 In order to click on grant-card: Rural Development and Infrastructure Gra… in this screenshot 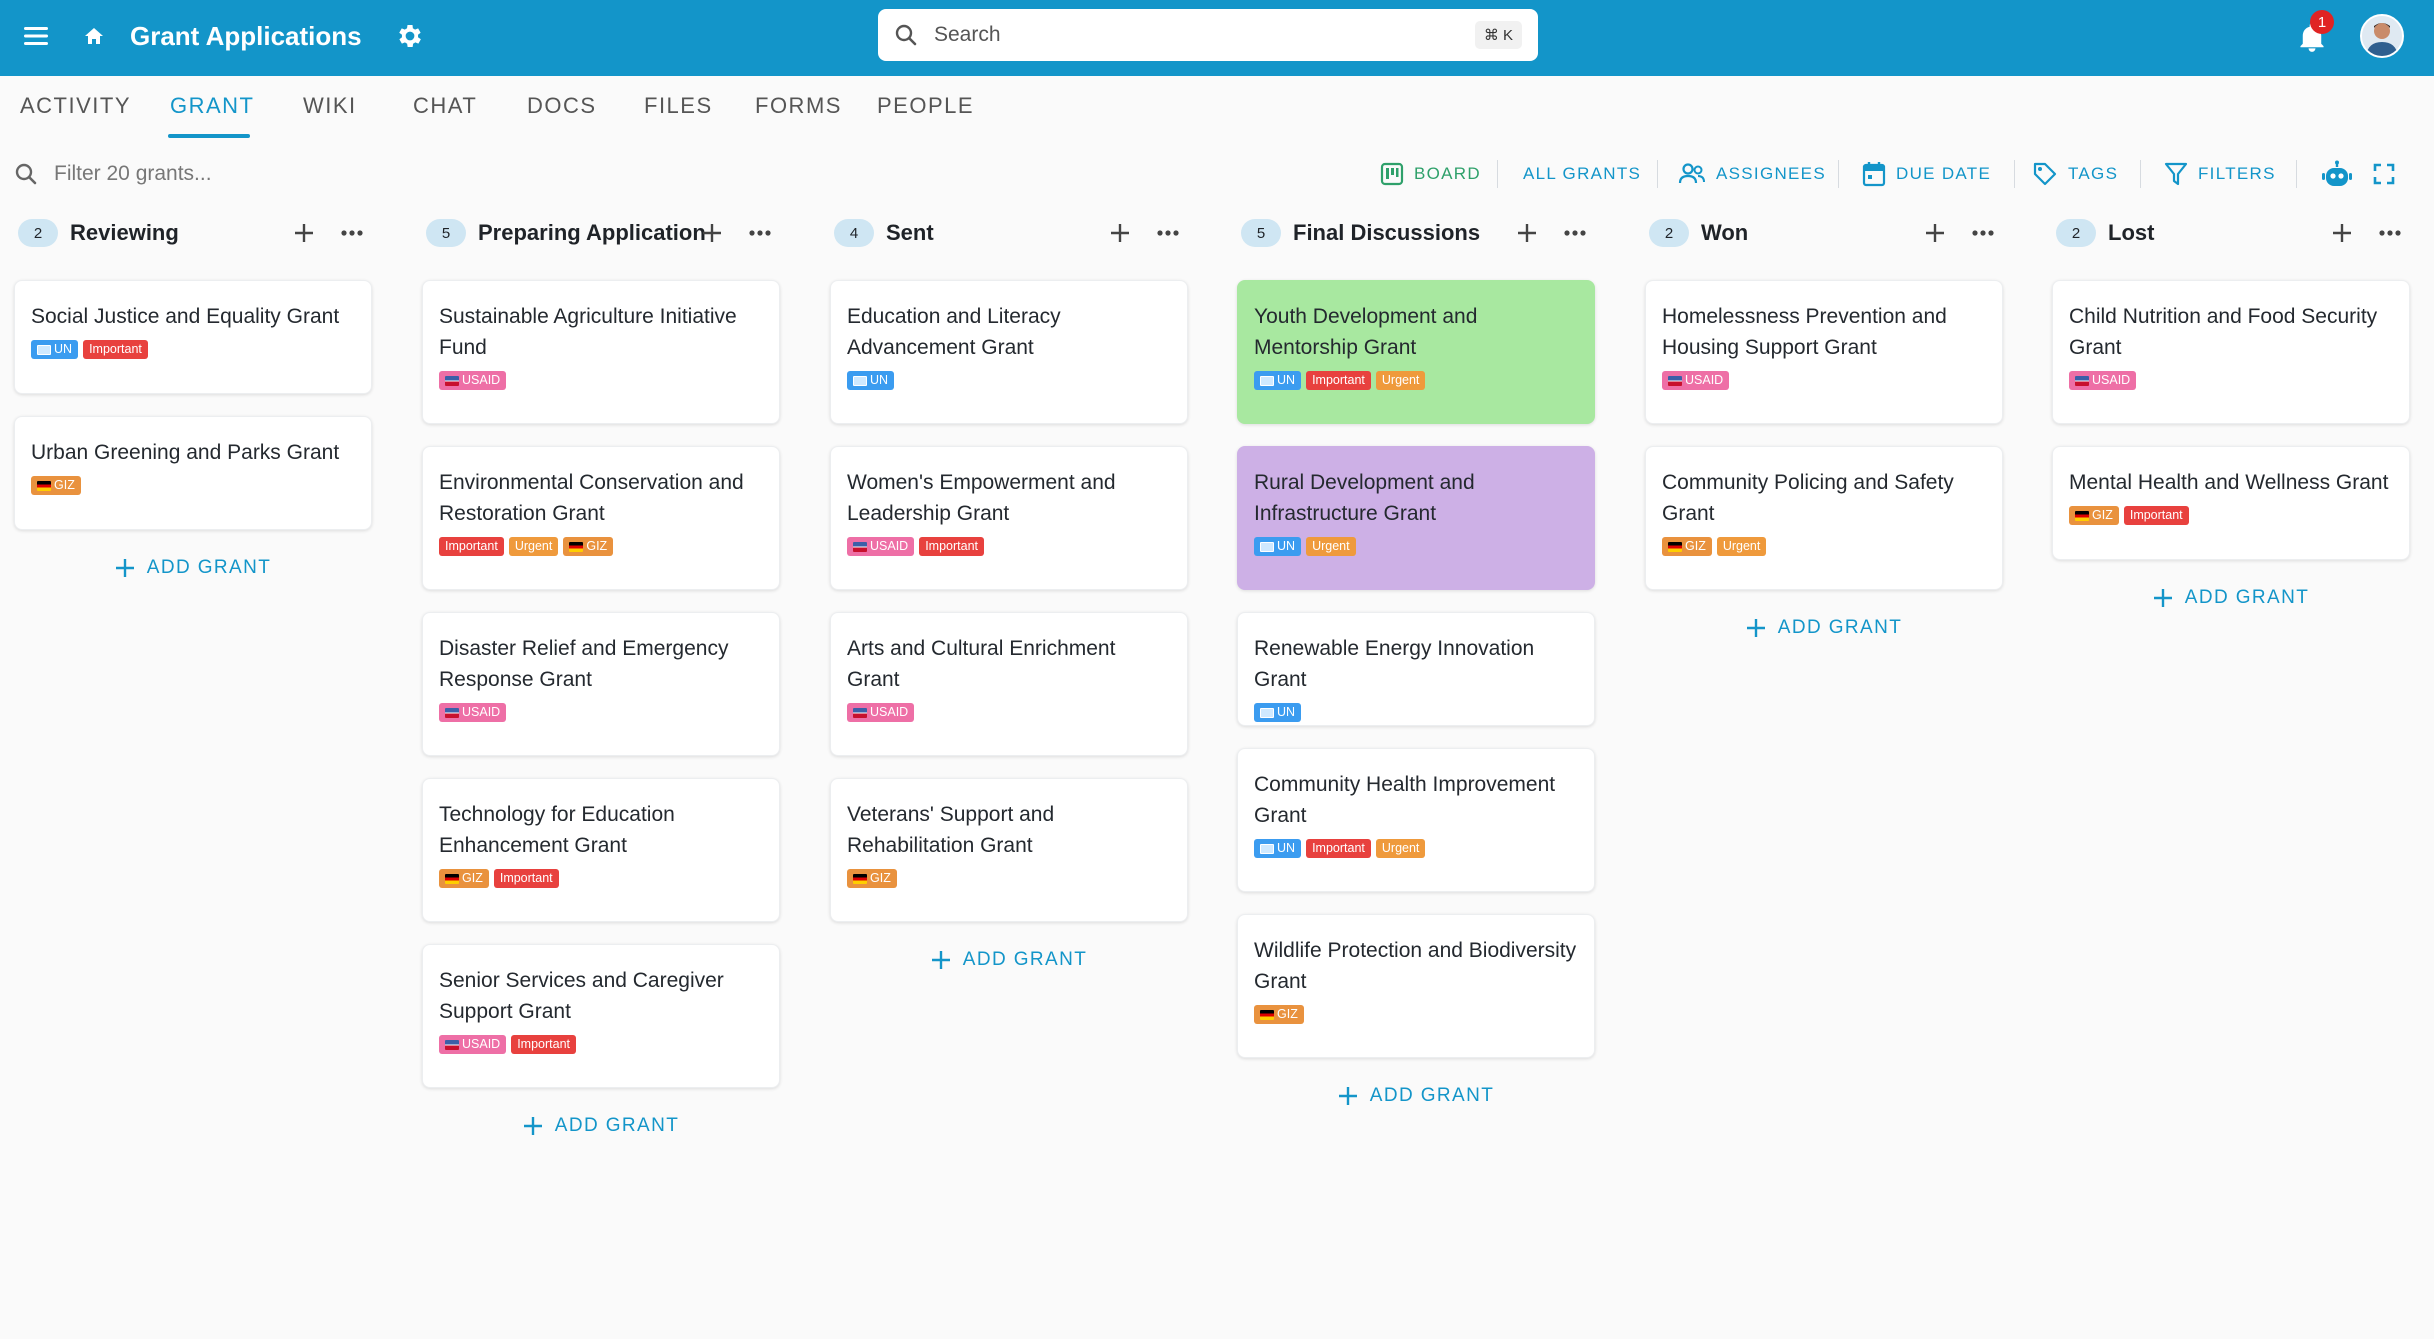, I will do `click(1416, 518)`.